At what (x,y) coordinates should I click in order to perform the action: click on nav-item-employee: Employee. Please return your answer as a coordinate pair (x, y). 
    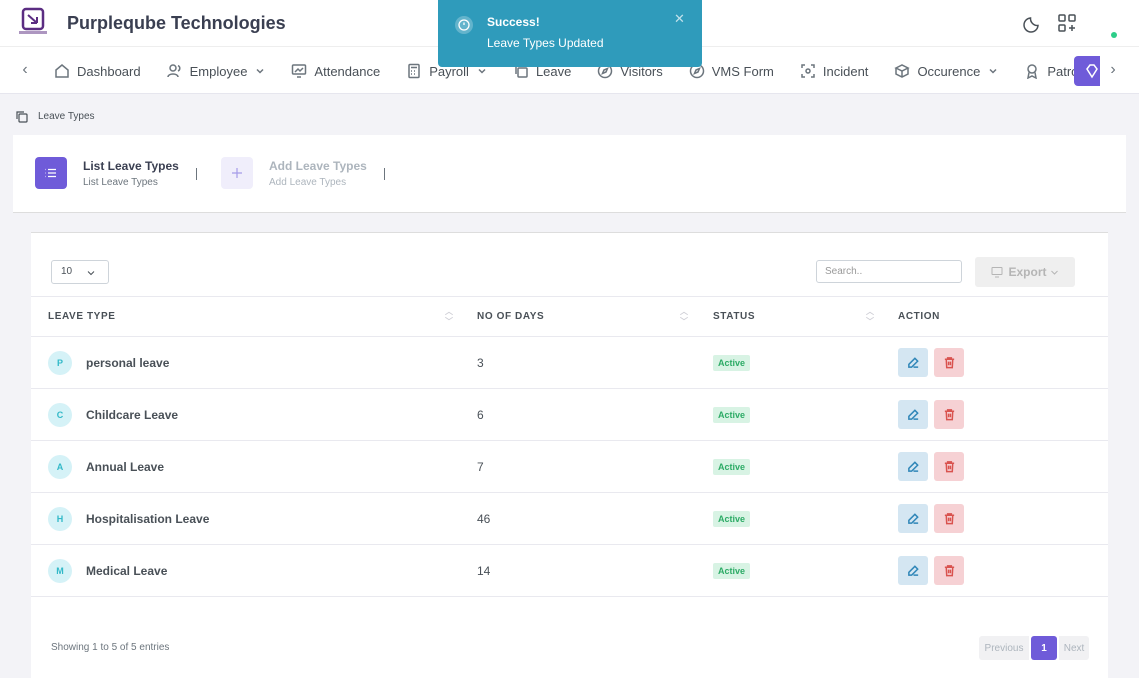
    Looking at the image, I should click on (216, 71).